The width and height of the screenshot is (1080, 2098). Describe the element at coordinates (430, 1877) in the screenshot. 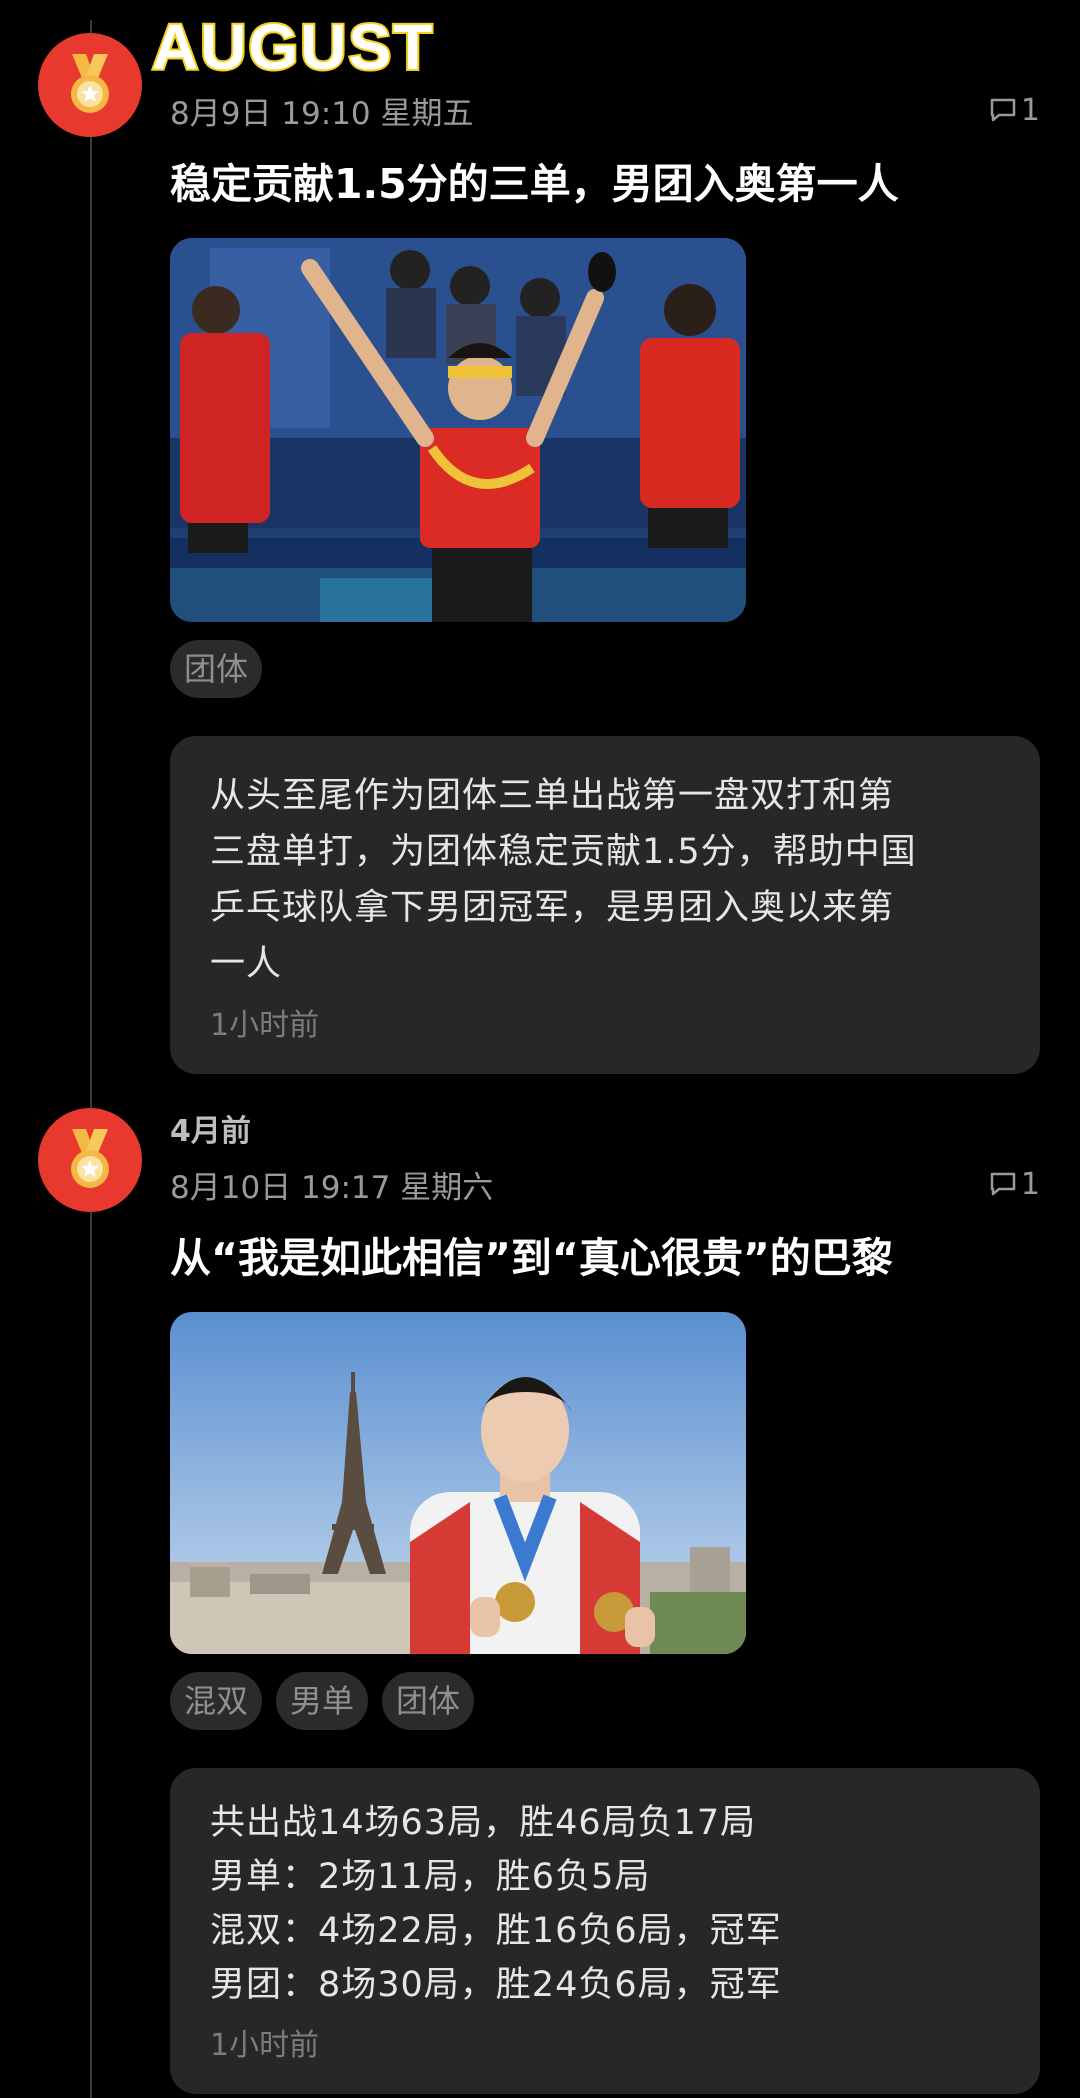

I see `note-line: 男单：2场11局，胜6负5局` at that location.